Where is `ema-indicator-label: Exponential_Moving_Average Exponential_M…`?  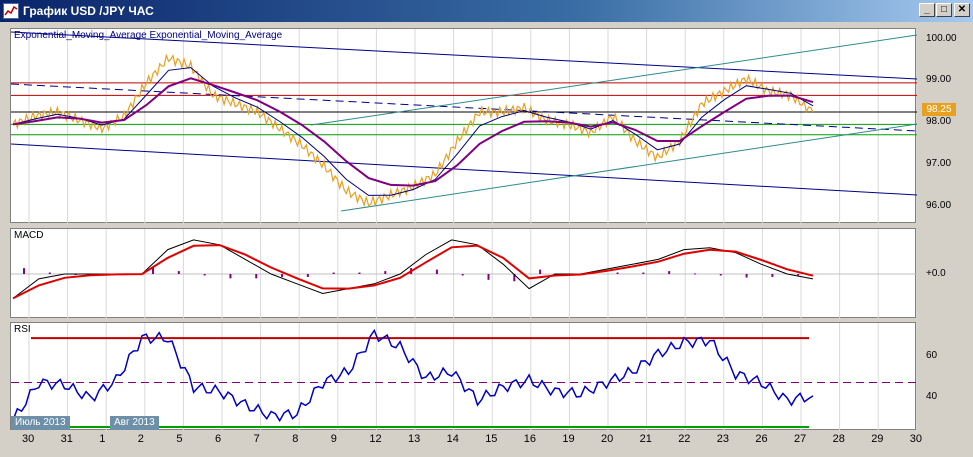
ema-indicator-label: Exponential_Moving_Average Exponential_M… is located at coordinates (148, 35).